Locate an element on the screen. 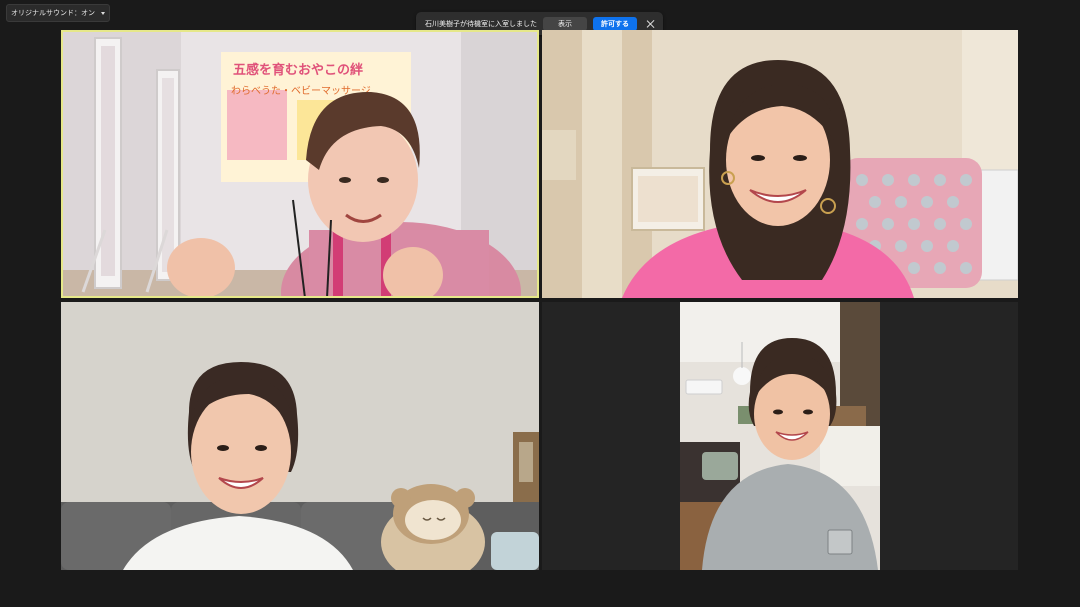  chevron-down-icon is located at coordinates (103, 13).